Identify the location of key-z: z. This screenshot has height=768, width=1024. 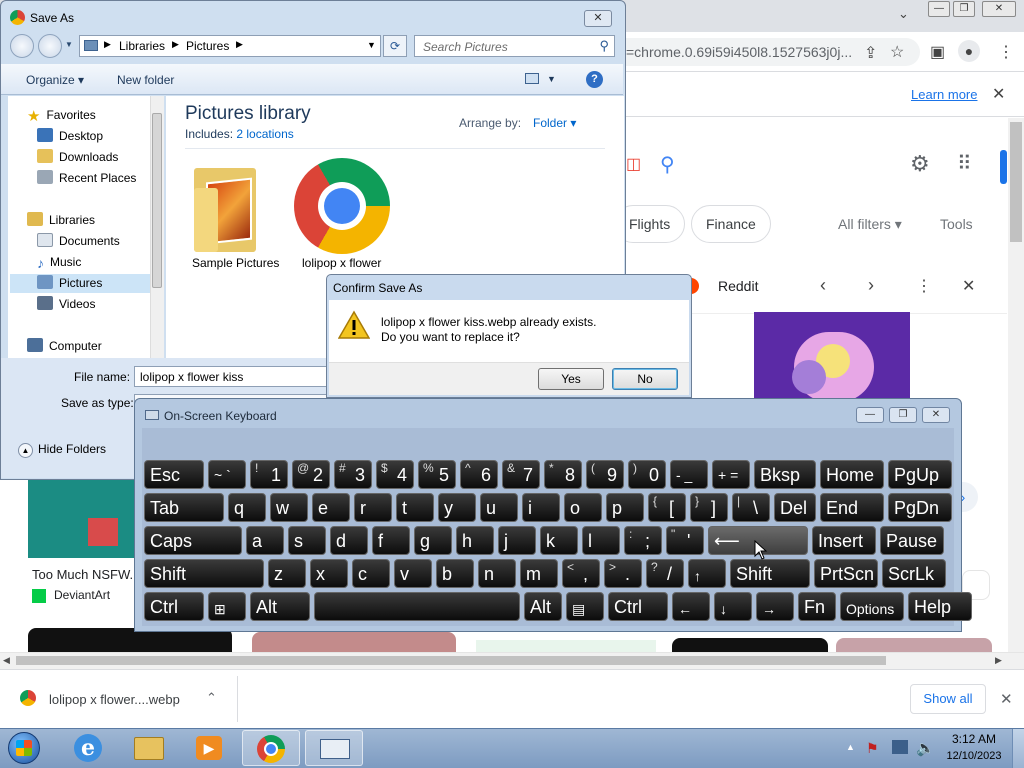
(287, 573).